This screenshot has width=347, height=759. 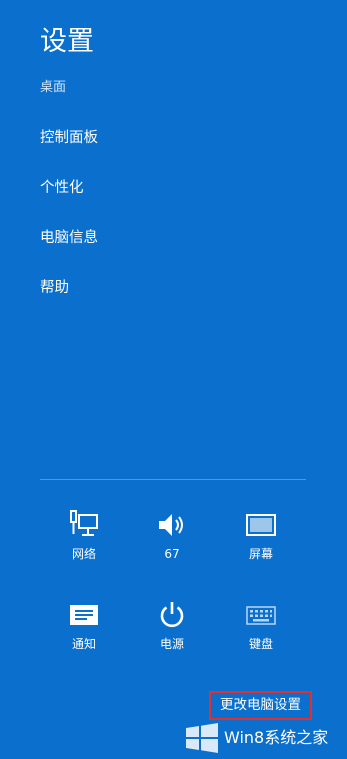 What do you see at coordinates (260, 705) in the screenshot?
I see `change-pc-settings-button: 更改电脑设置` at bounding box center [260, 705].